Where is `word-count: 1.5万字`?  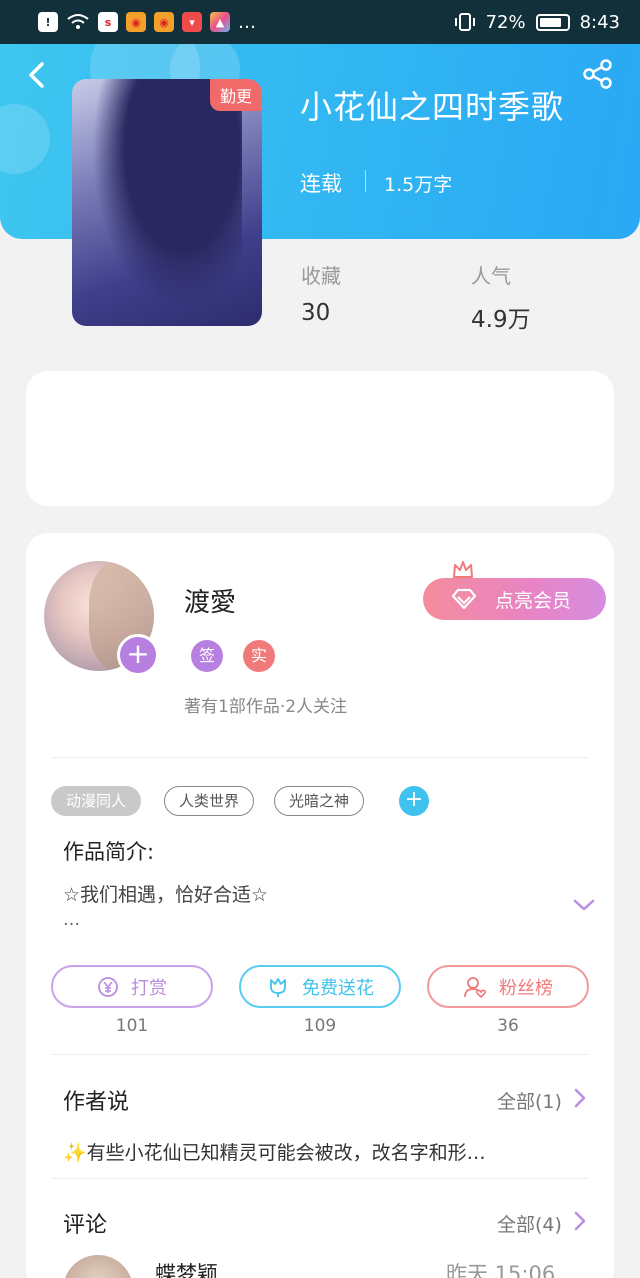
word-count: 1.5万字 is located at coordinates (418, 185).